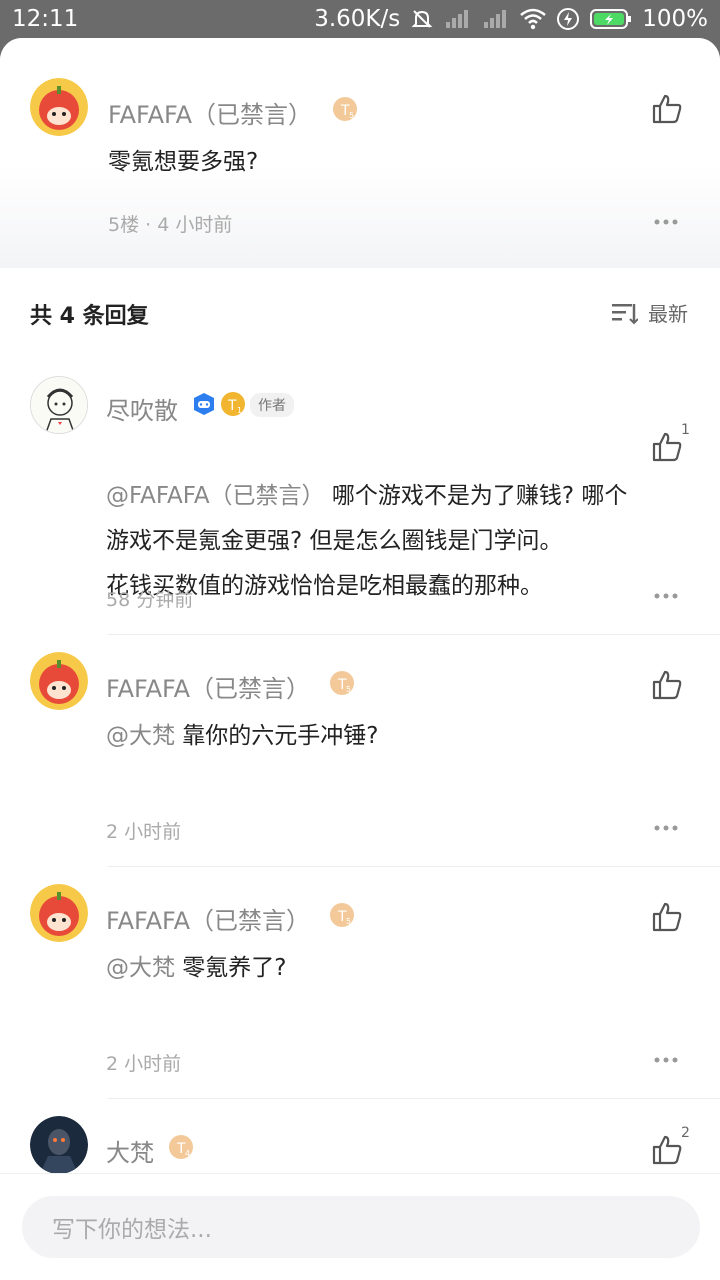  Describe the element at coordinates (215, 496) in the screenshot. I see `mention: @FAFAFA（已禁言）` at that location.